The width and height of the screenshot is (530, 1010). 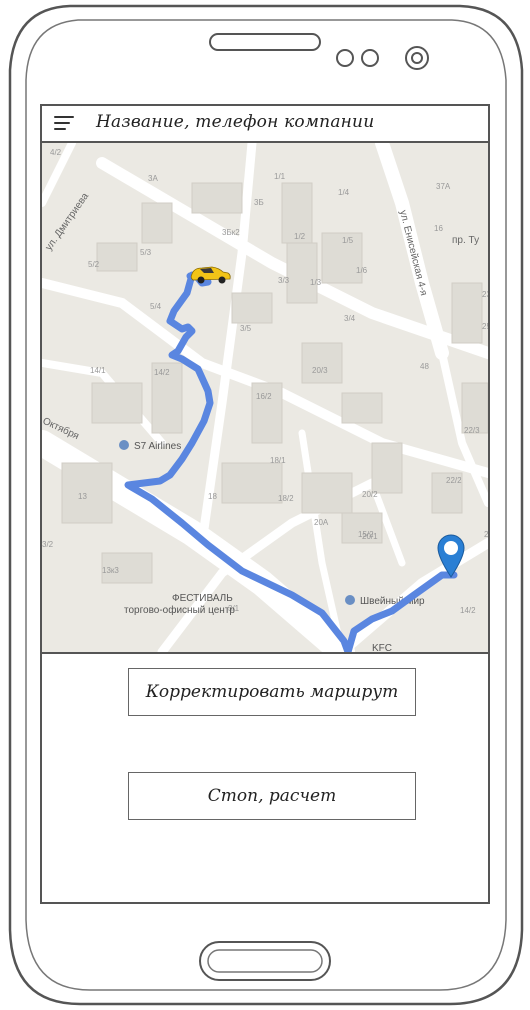 What do you see at coordinates (246, 328) in the screenshot?
I see `house-number-label: 3/5` at bounding box center [246, 328].